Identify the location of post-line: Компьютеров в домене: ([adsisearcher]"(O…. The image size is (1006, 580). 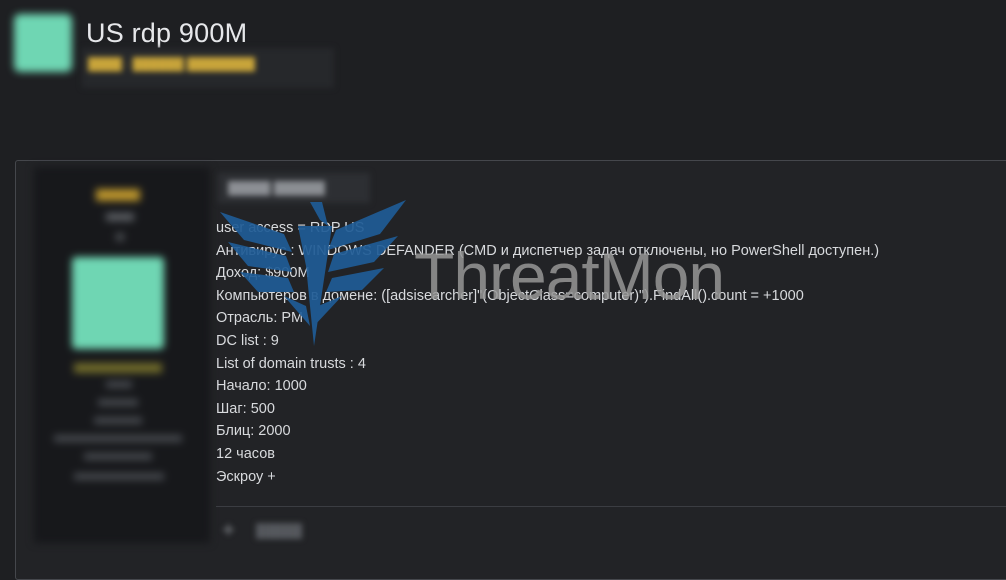
(510, 295).